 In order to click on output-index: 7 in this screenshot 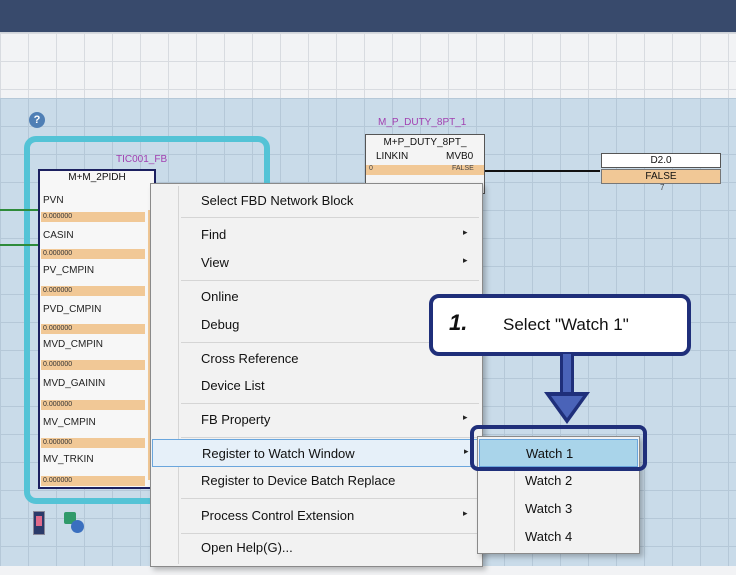, I will do `click(662, 187)`.